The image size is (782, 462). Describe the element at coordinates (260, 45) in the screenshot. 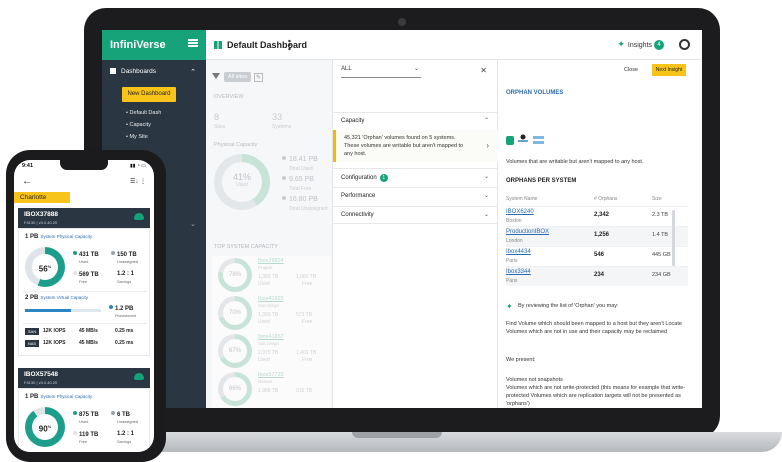

I see `page-title: Default Dashboard` at that location.